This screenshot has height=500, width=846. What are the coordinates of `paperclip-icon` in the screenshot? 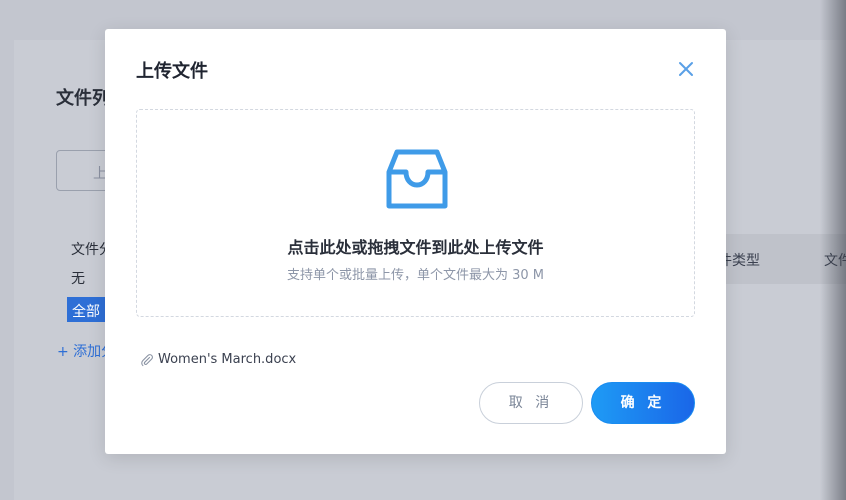 It's located at (147, 359).